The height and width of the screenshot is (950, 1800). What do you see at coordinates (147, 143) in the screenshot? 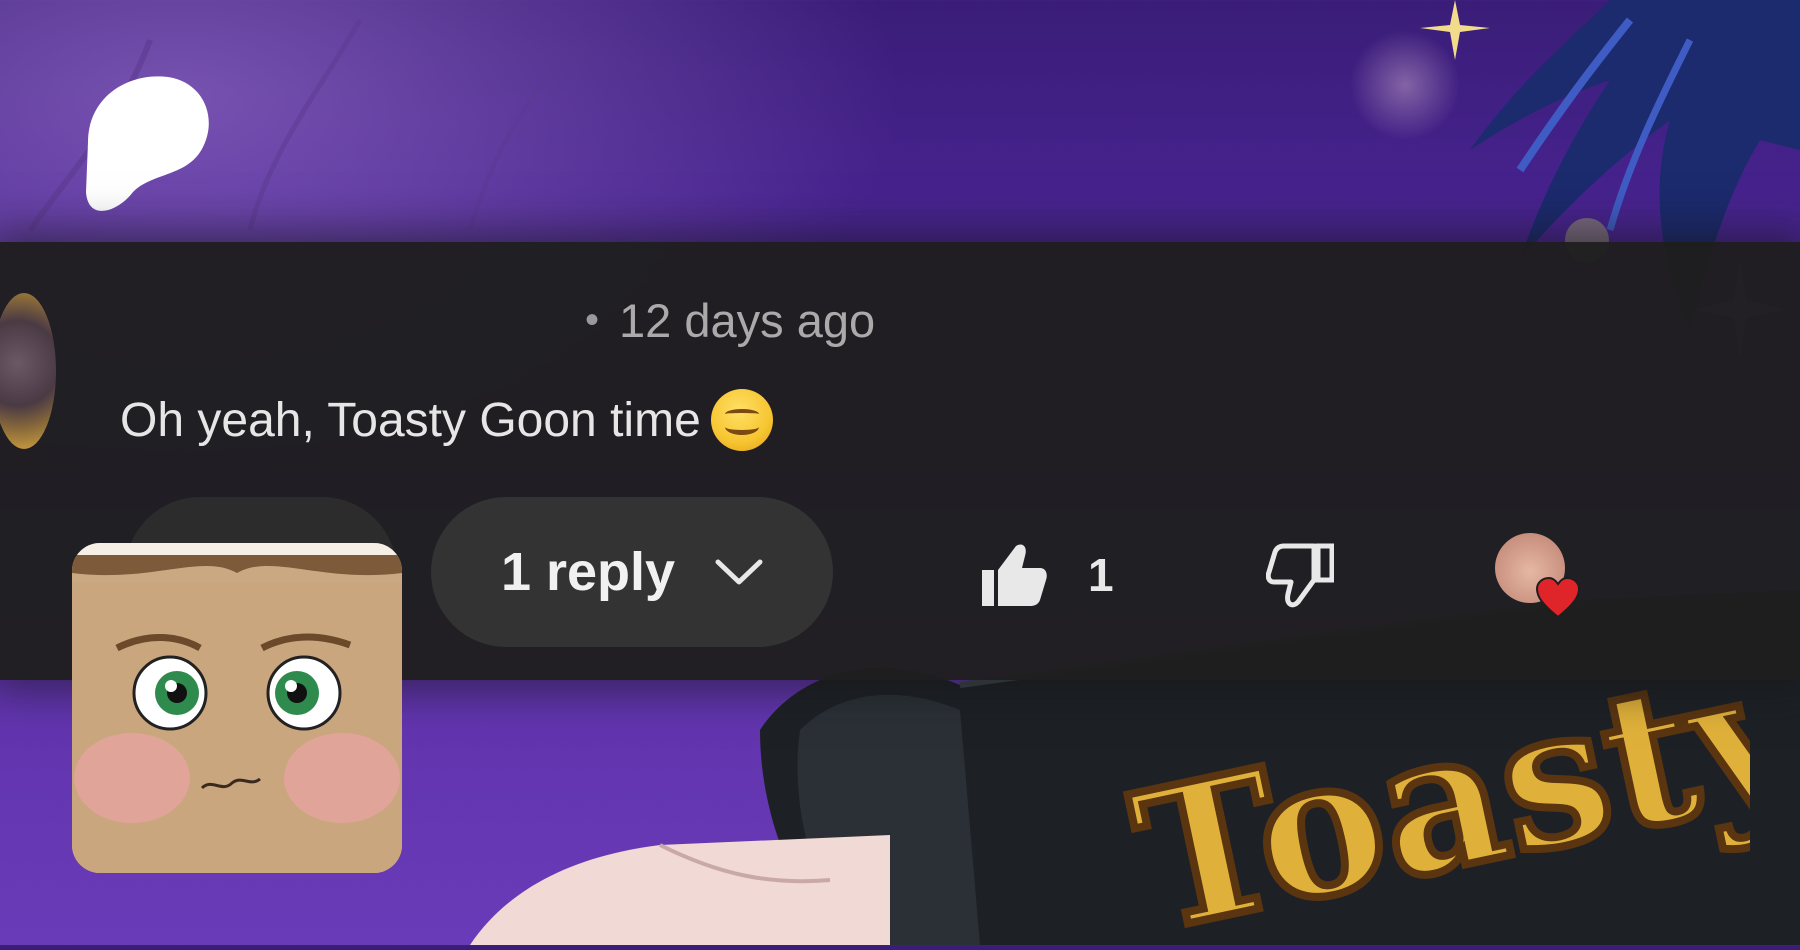
I see `patreon-logo-icon` at bounding box center [147, 143].